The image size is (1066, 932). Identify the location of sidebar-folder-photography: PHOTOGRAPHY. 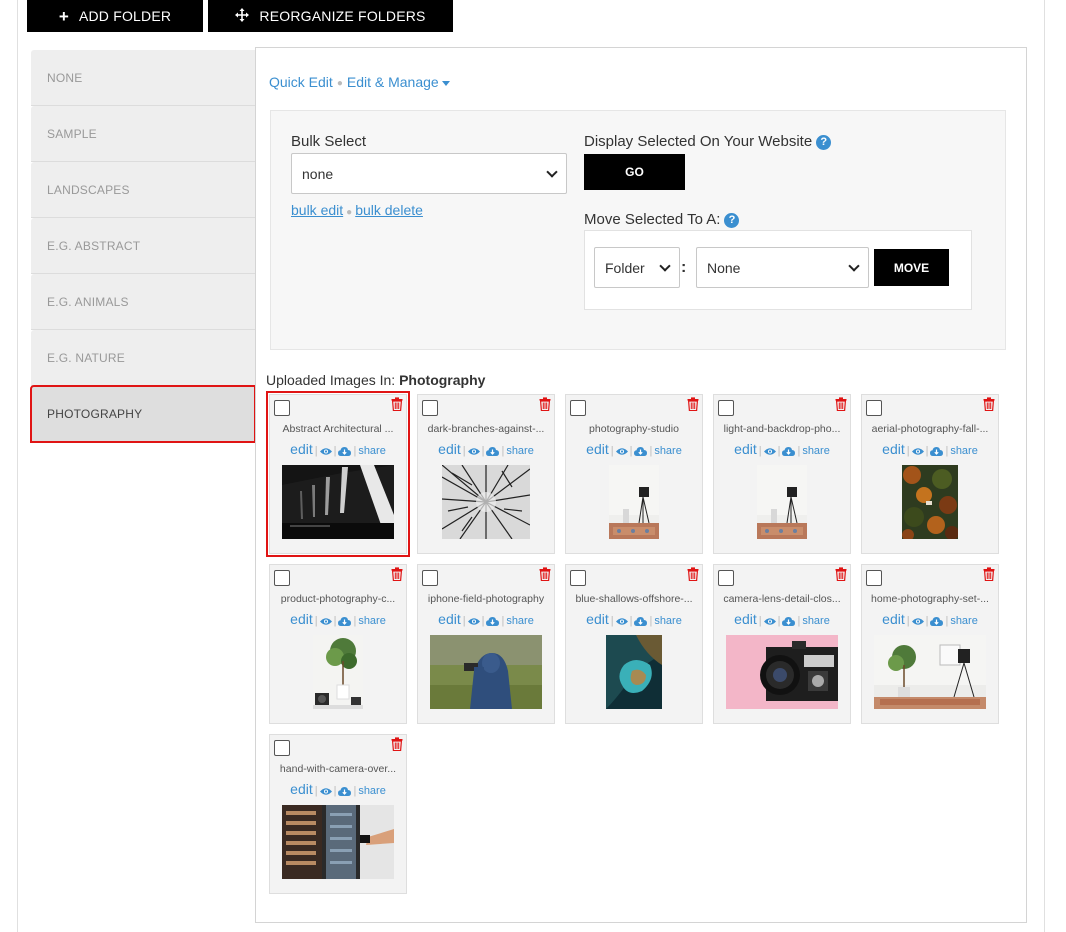
(143, 414).